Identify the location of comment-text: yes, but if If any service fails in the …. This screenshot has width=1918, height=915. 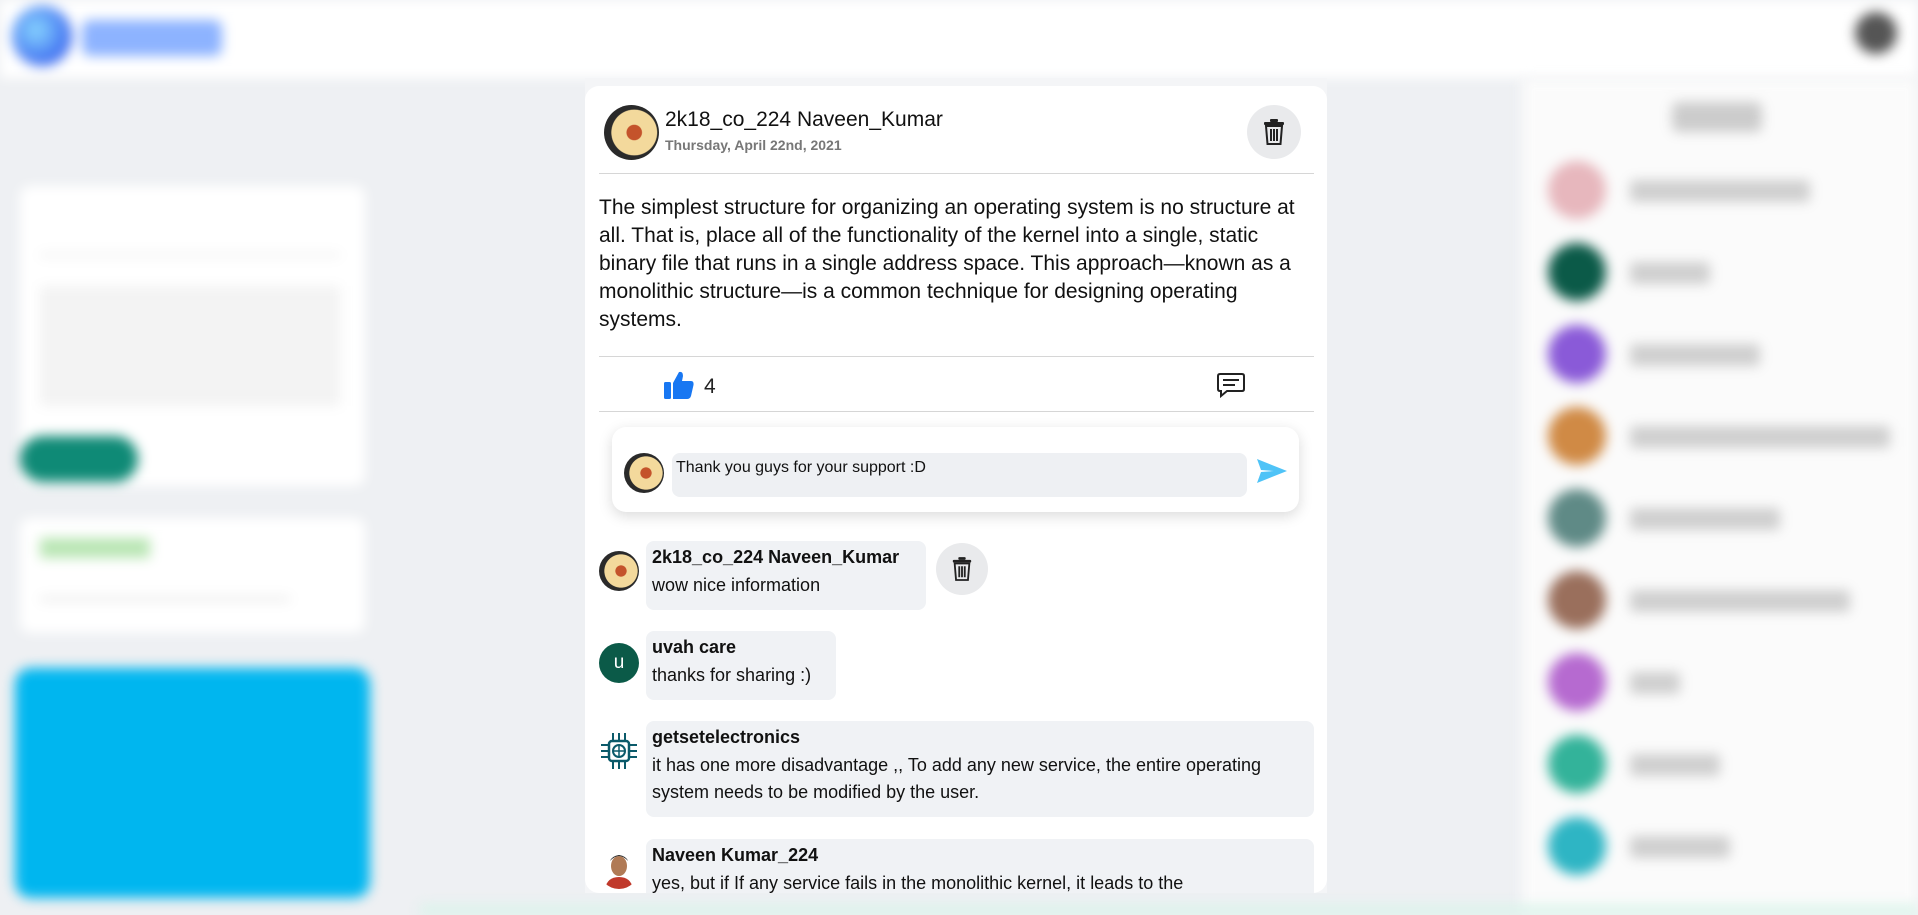
(918, 883).